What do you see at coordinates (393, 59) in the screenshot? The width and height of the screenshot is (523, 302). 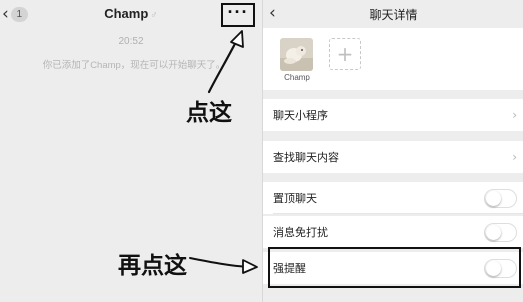 I see `members-card: Champ +` at bounding box center [393, 59].